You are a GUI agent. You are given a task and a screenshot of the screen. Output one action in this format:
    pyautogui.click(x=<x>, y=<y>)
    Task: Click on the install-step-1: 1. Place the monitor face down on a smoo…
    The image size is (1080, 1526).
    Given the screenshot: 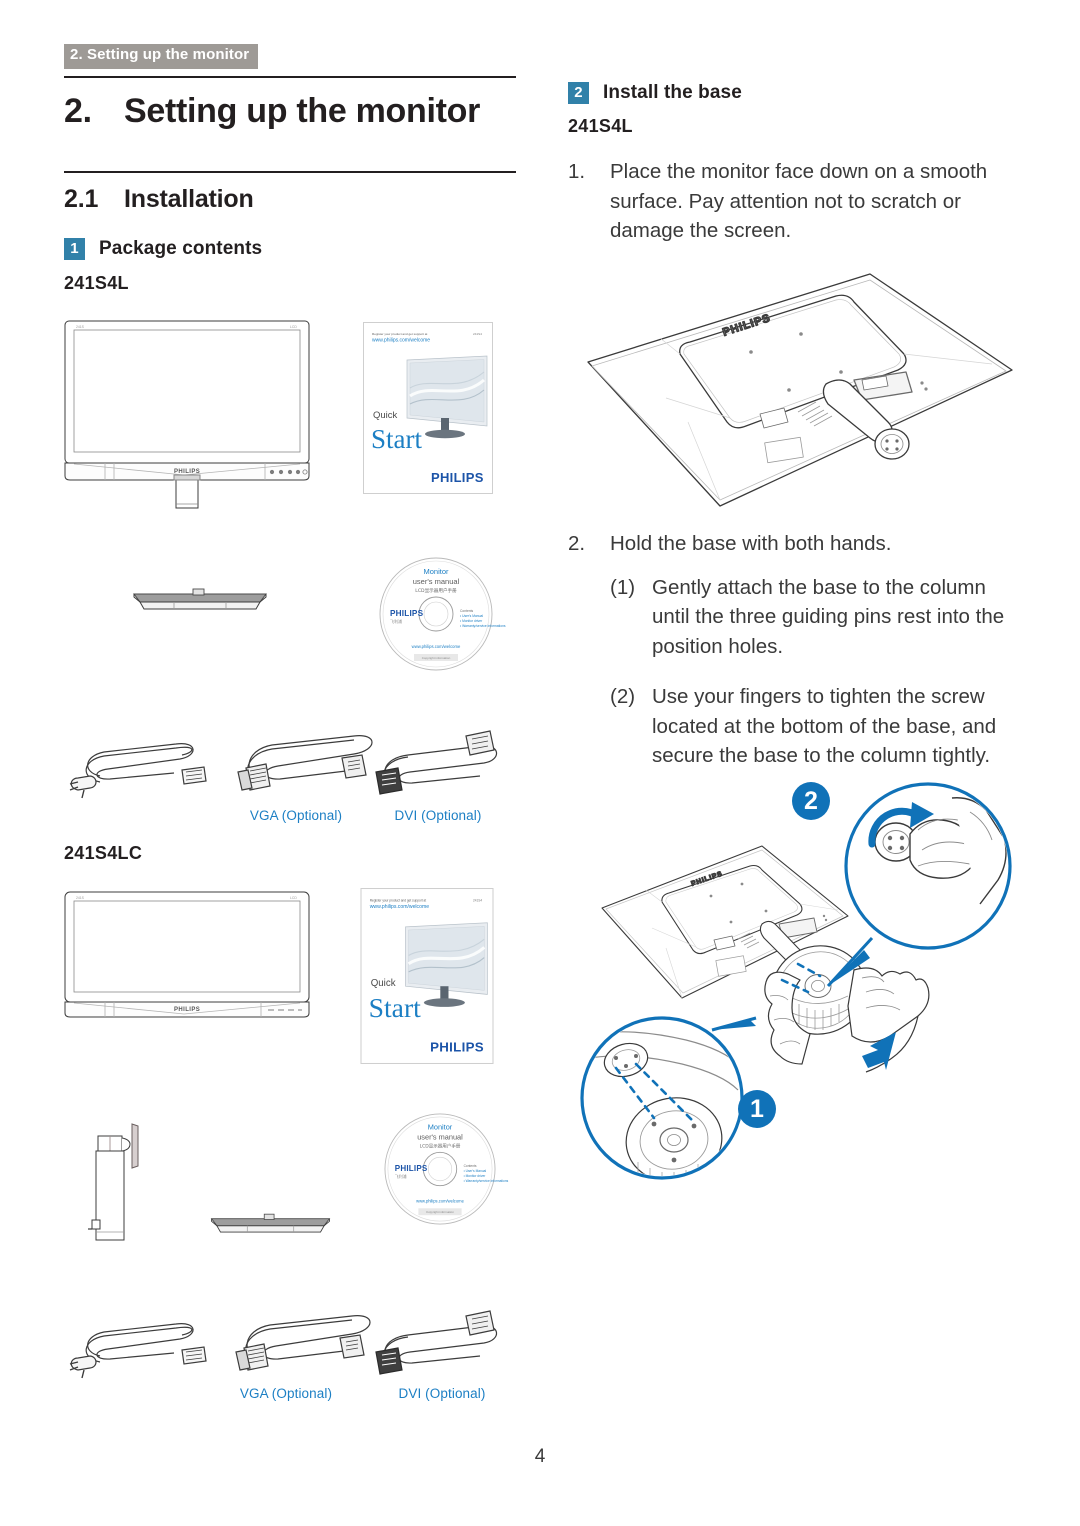 What is the action you would take?
    pyautogui.click(x=794, y=201)
    